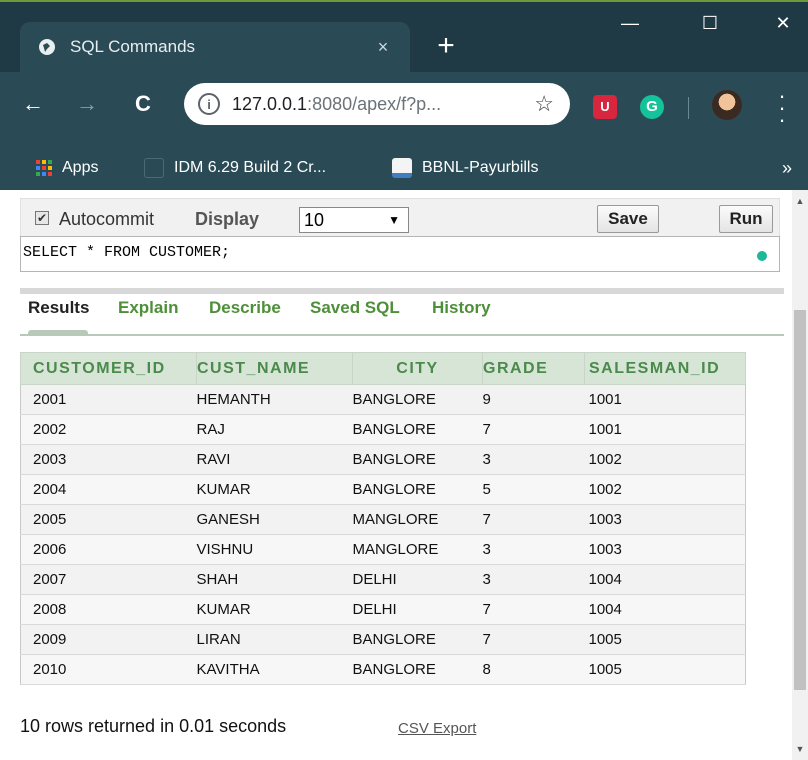 The height and width of the screenshot is (760, 808). I want to click on sql-query-text: SELECT * FROM CUSTOMER;, so click(127, 252).